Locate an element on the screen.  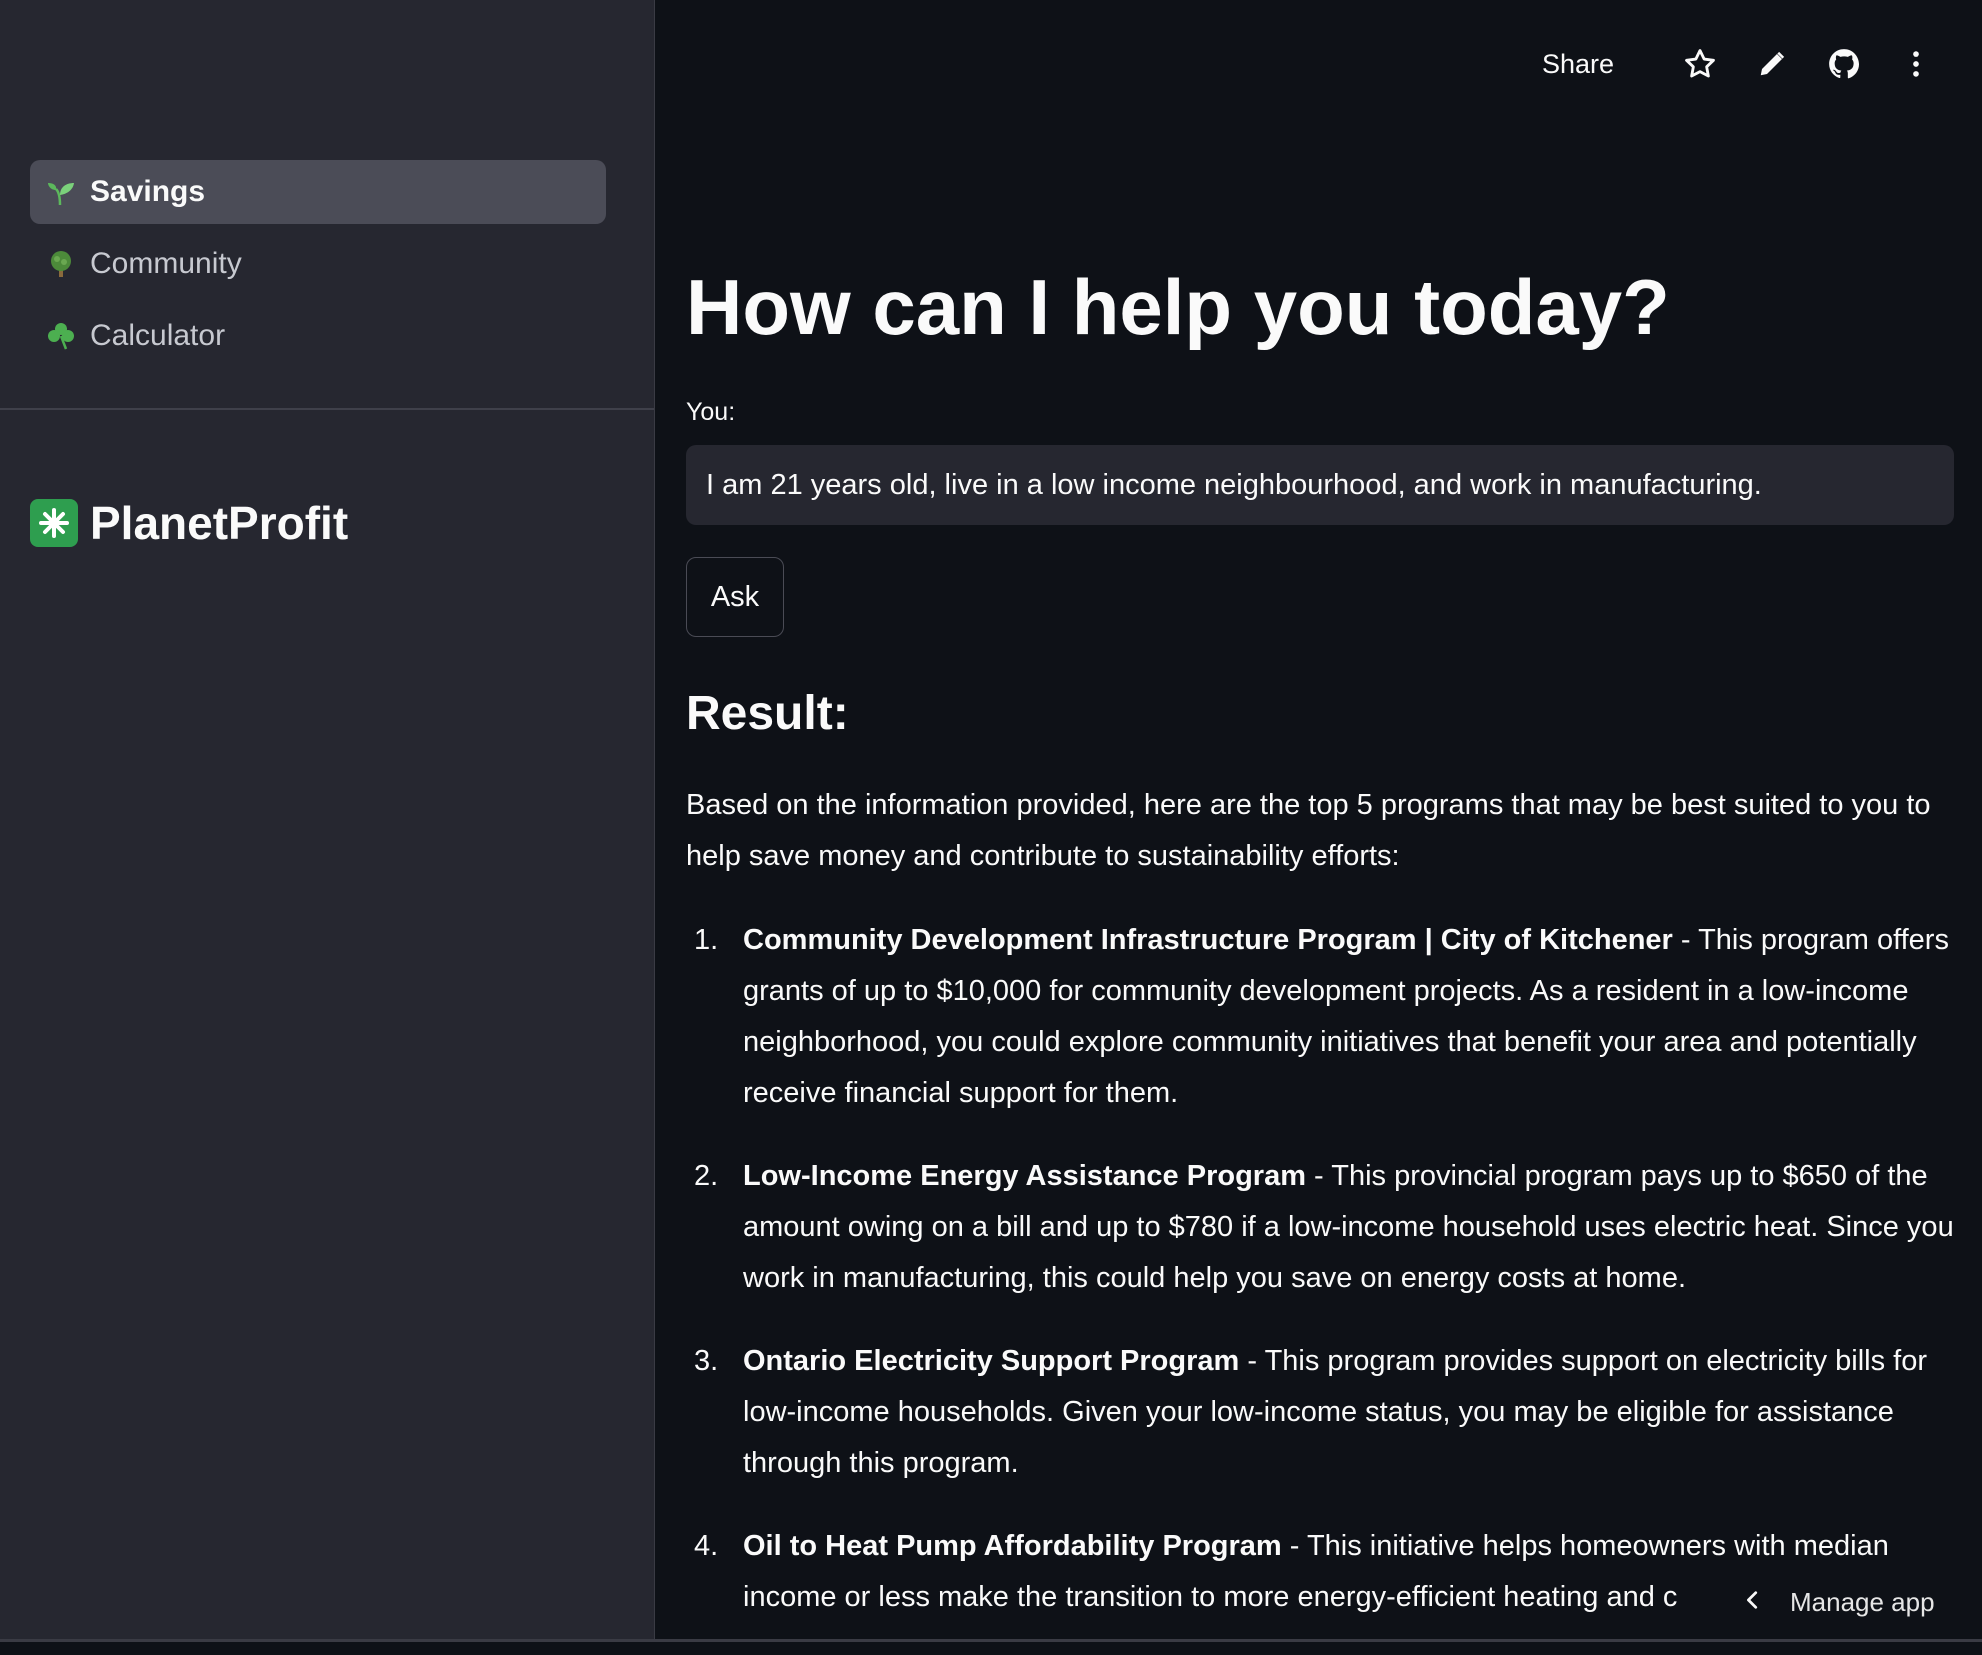
list-item-number: 4. is located at coordinates (706, 1546).